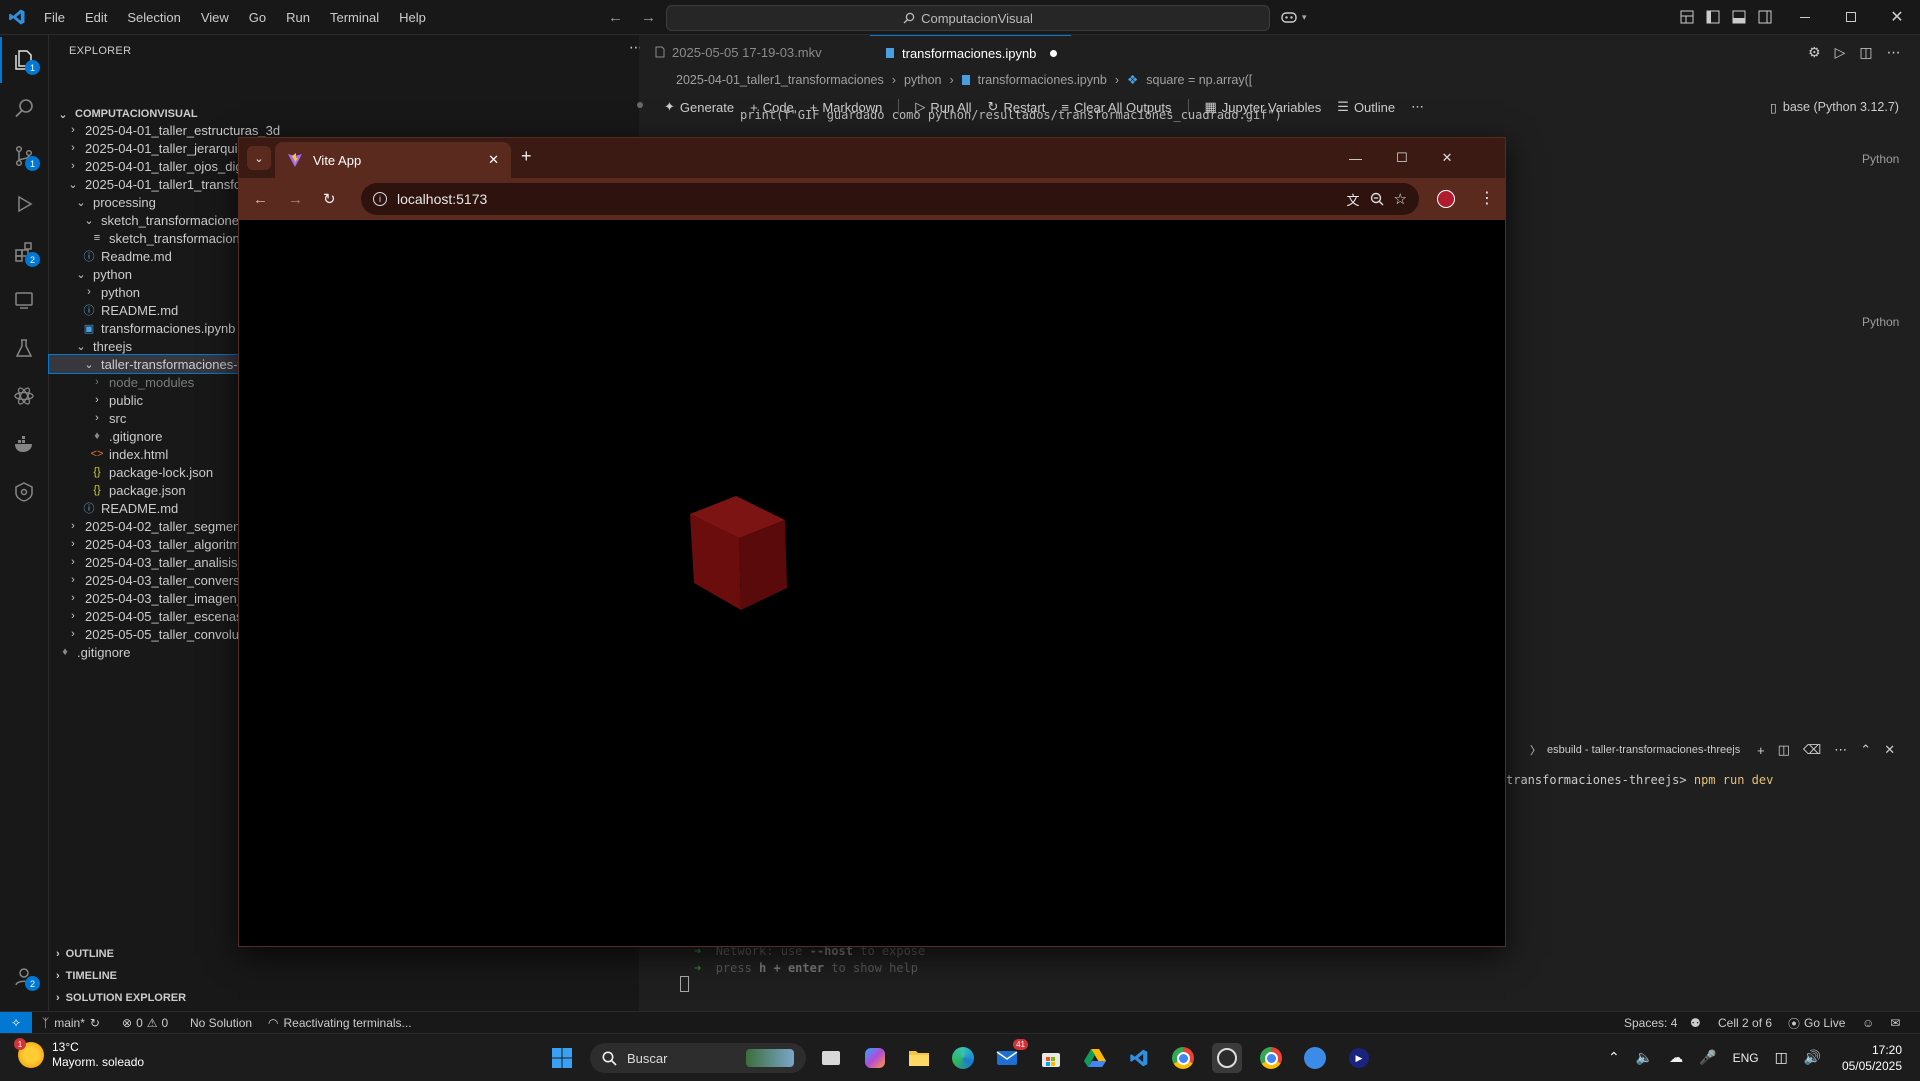 The image size is (1920, 1081). I want to click on close-panel-icon: ✕, so click(1889, 750).